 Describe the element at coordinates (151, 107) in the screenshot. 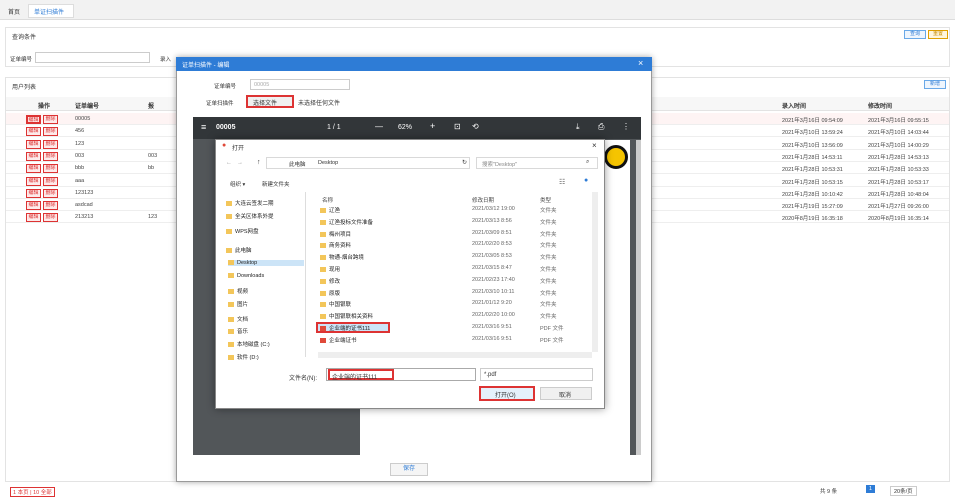

I see `col-3: 报` at that location.